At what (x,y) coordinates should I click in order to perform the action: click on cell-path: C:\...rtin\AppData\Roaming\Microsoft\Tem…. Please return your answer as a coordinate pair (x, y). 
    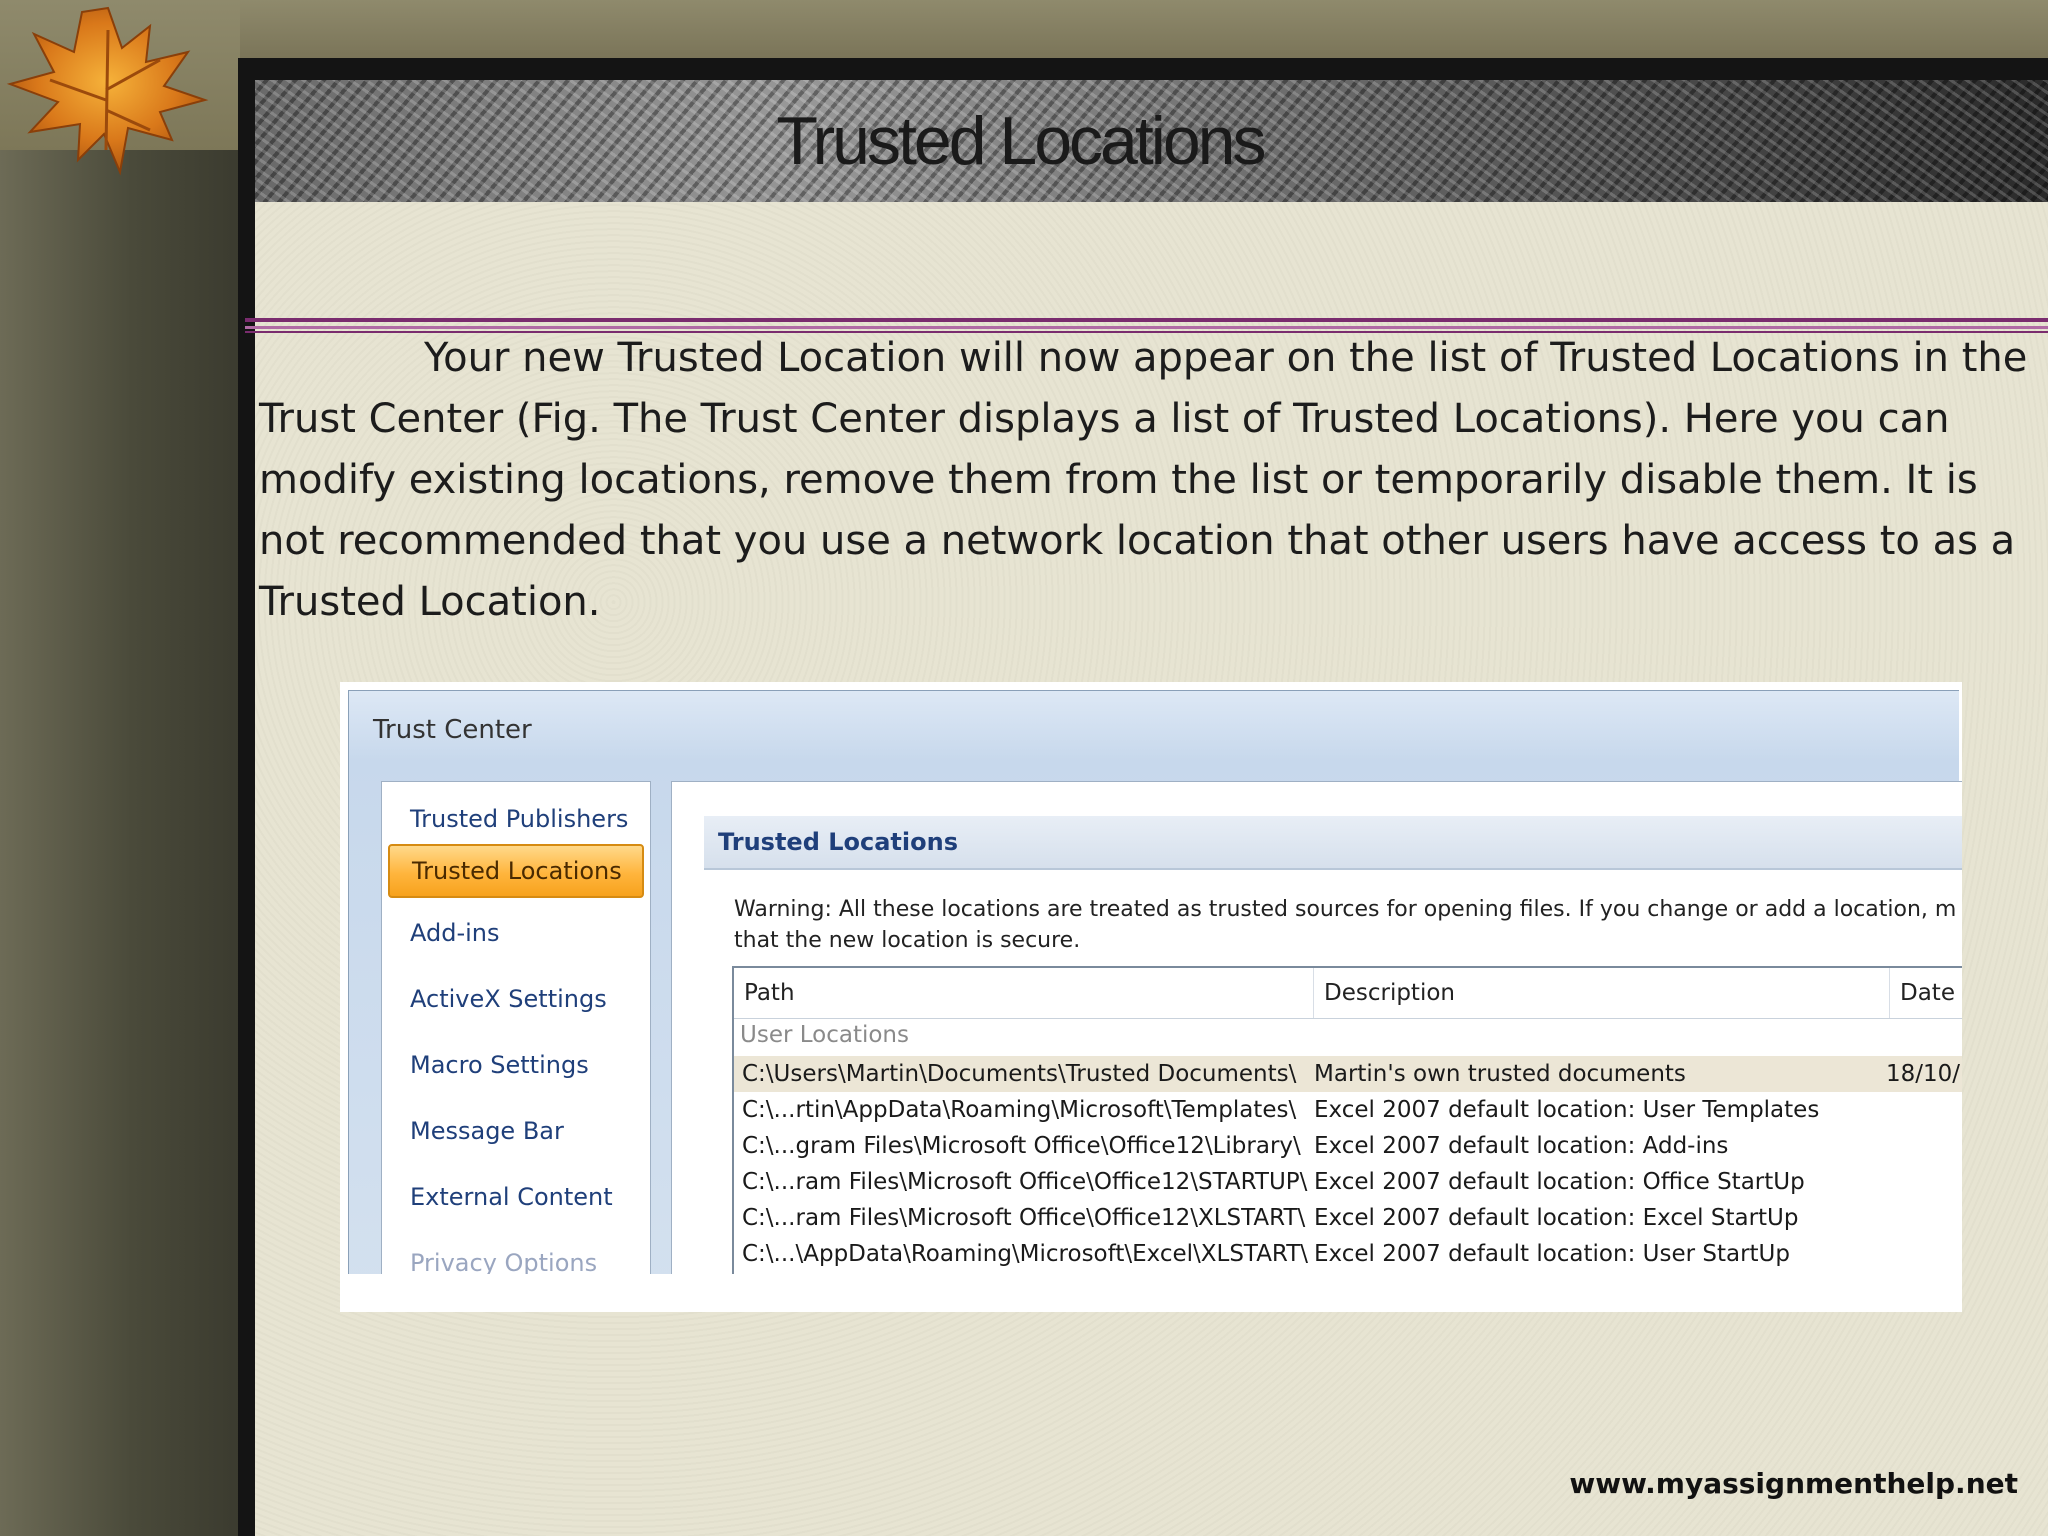
    Looking at the image, I should click on (1019, 1110).